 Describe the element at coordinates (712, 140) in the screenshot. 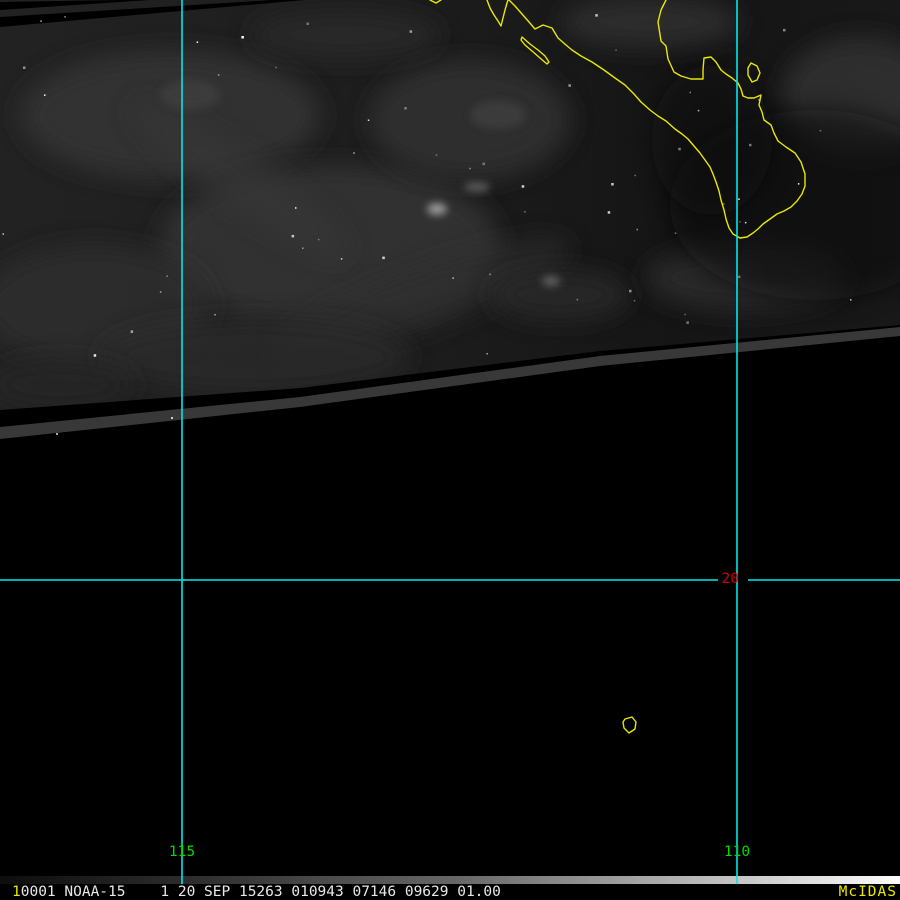

I see `dark-region` at that location.